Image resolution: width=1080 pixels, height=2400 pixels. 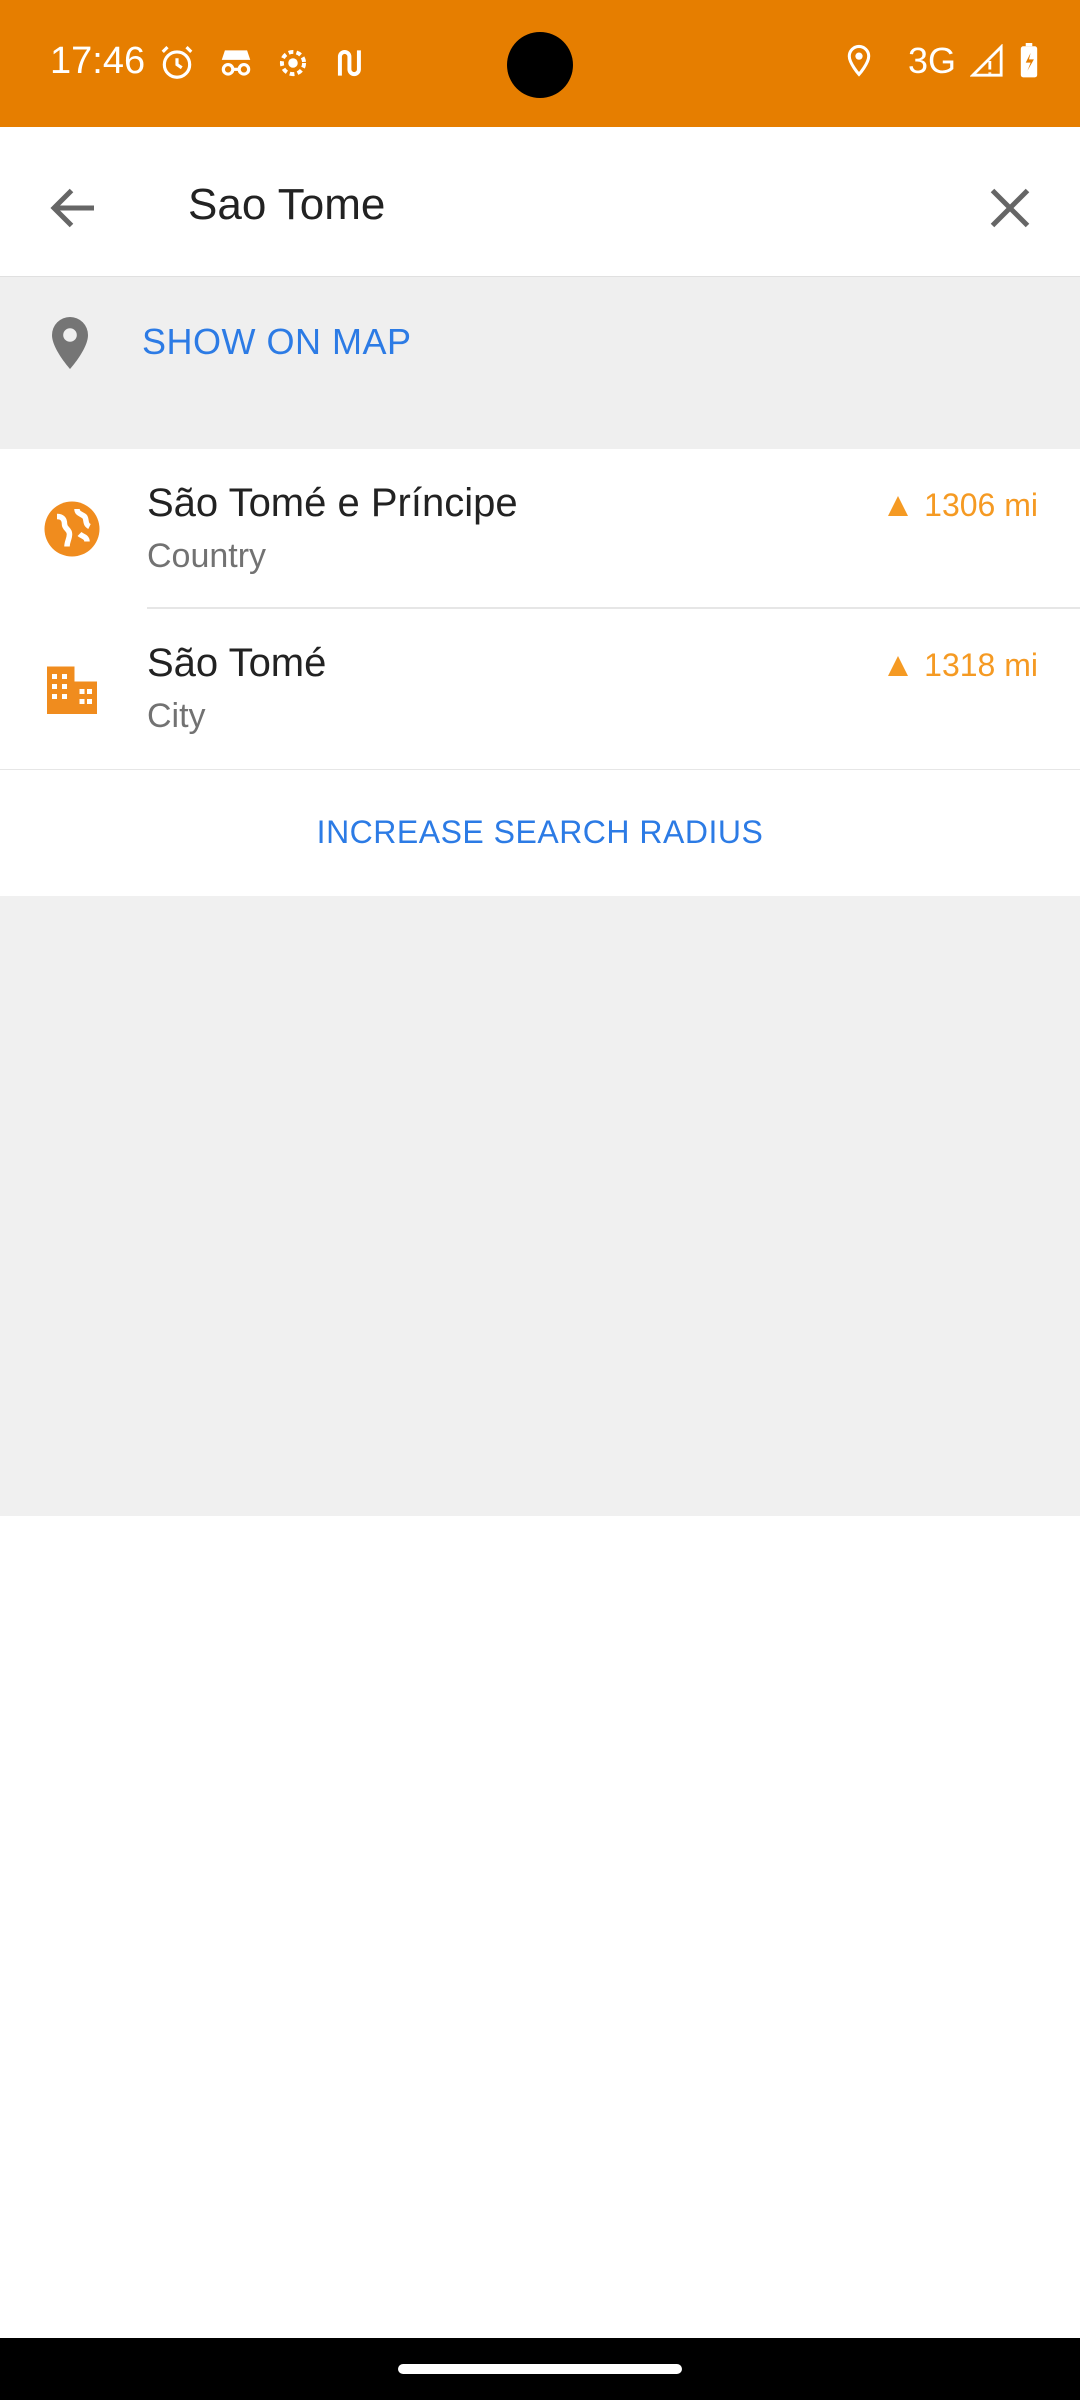 I want to click on incognito-icon, so click(x=235, y=63).